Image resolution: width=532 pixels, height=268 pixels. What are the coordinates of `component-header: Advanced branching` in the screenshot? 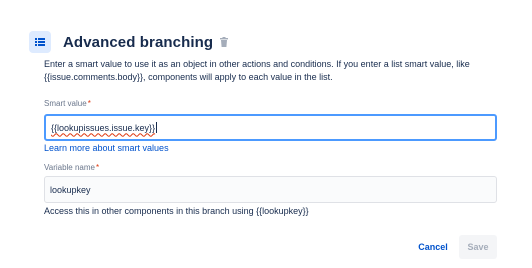 It's located at (129, 42).